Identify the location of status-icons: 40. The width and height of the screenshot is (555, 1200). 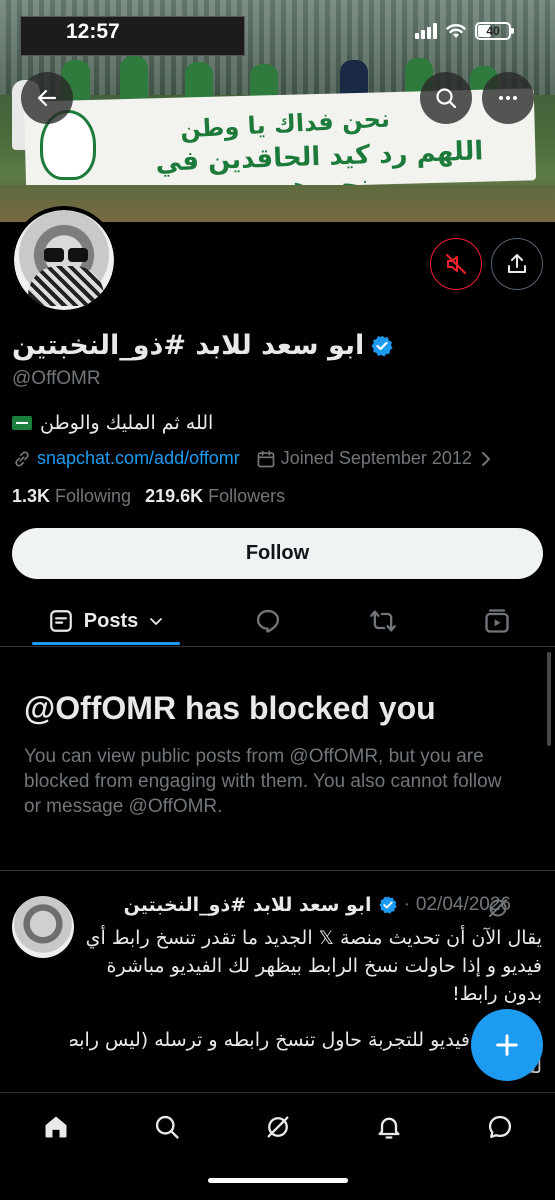
(464, 31).